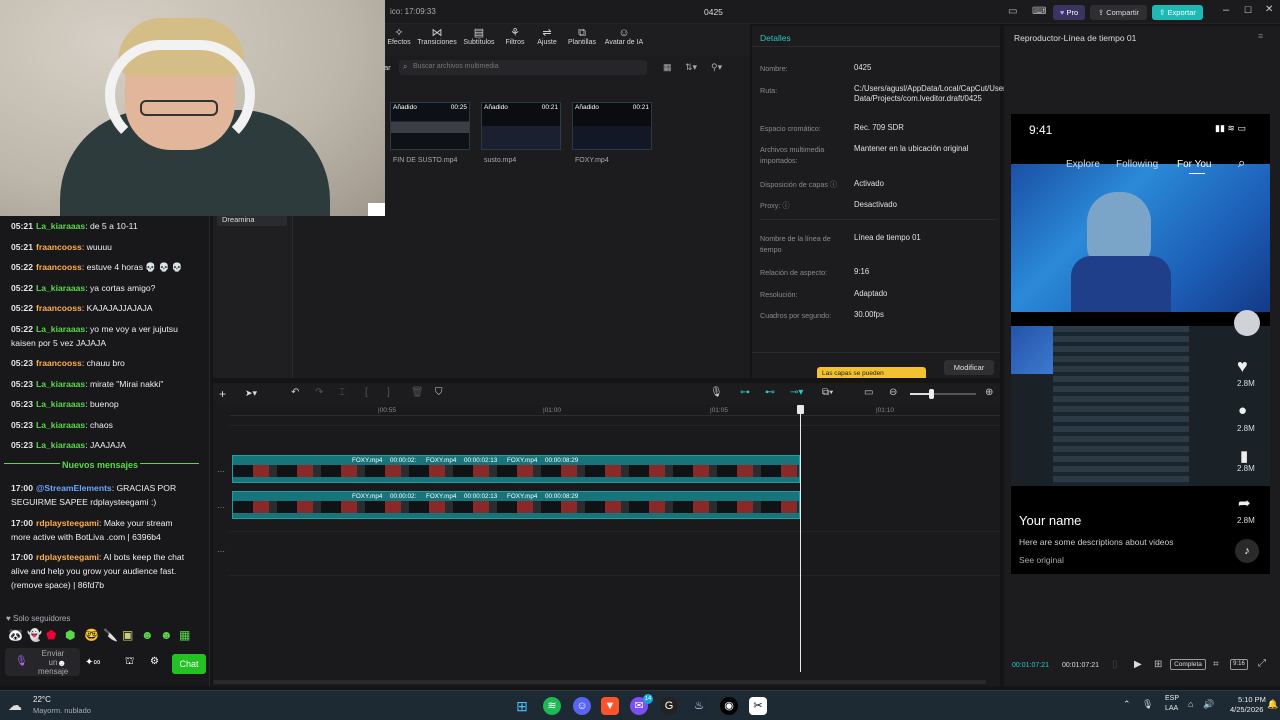 The image size is (1280, 720). I want to click on fullscreen-icon: ⤢, so click(1262, 663).